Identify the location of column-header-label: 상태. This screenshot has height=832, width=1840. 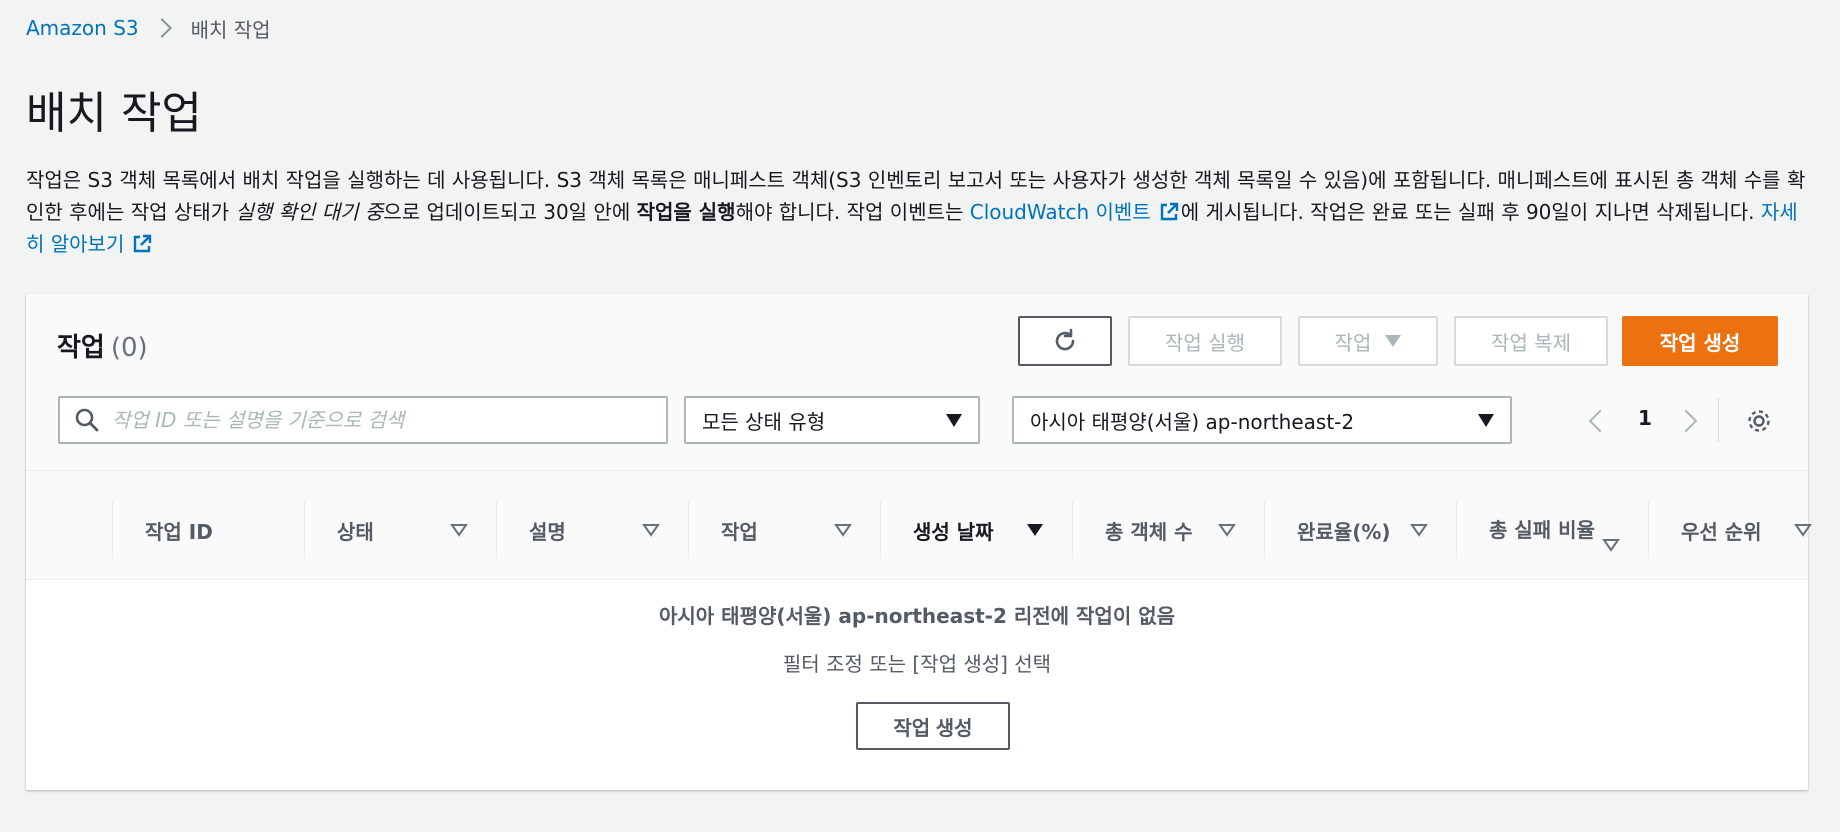
(355, 531).